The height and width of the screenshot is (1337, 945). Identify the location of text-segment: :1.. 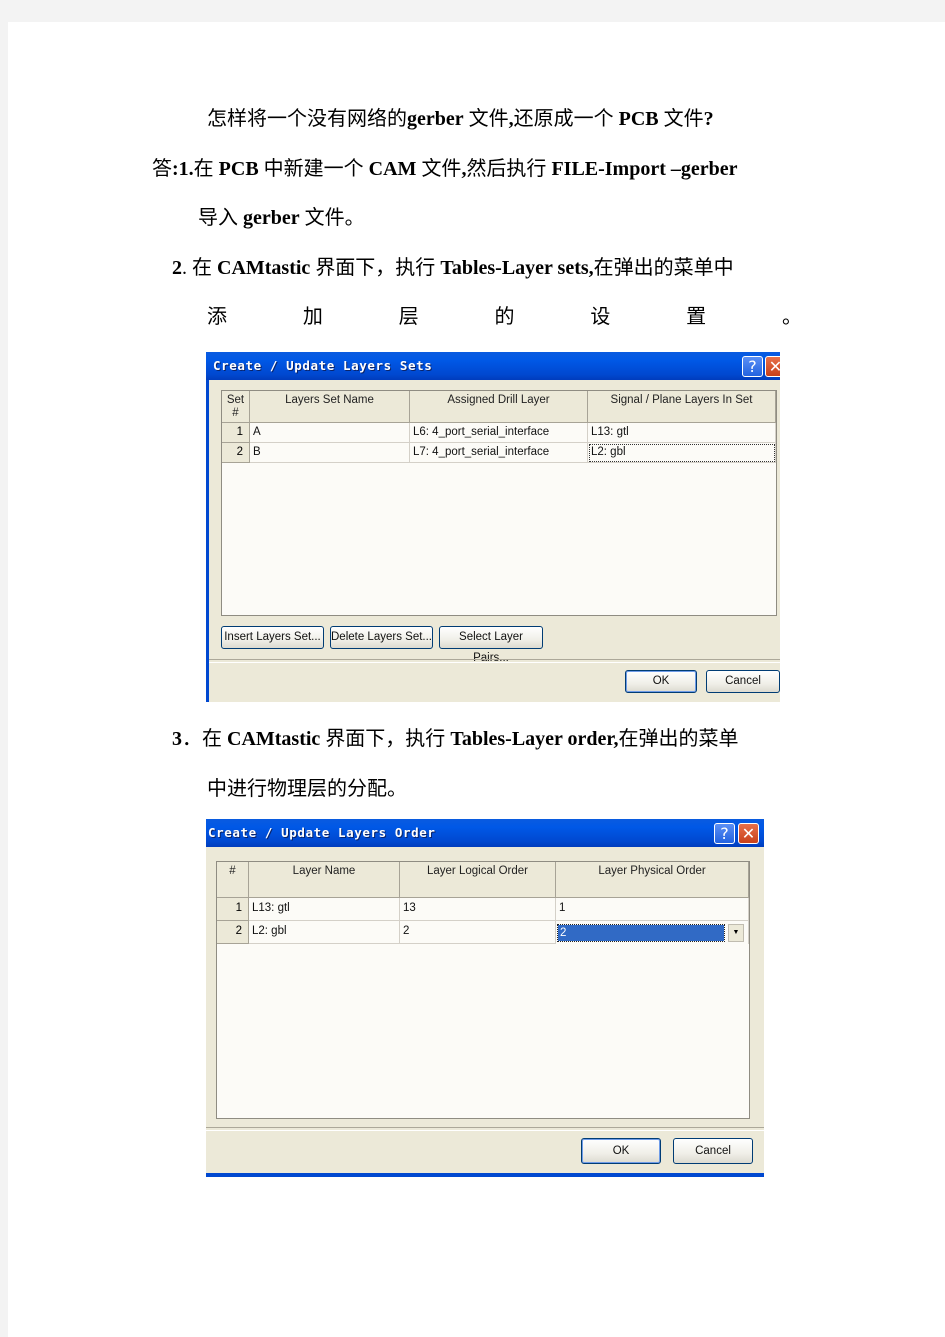
(183, 169).